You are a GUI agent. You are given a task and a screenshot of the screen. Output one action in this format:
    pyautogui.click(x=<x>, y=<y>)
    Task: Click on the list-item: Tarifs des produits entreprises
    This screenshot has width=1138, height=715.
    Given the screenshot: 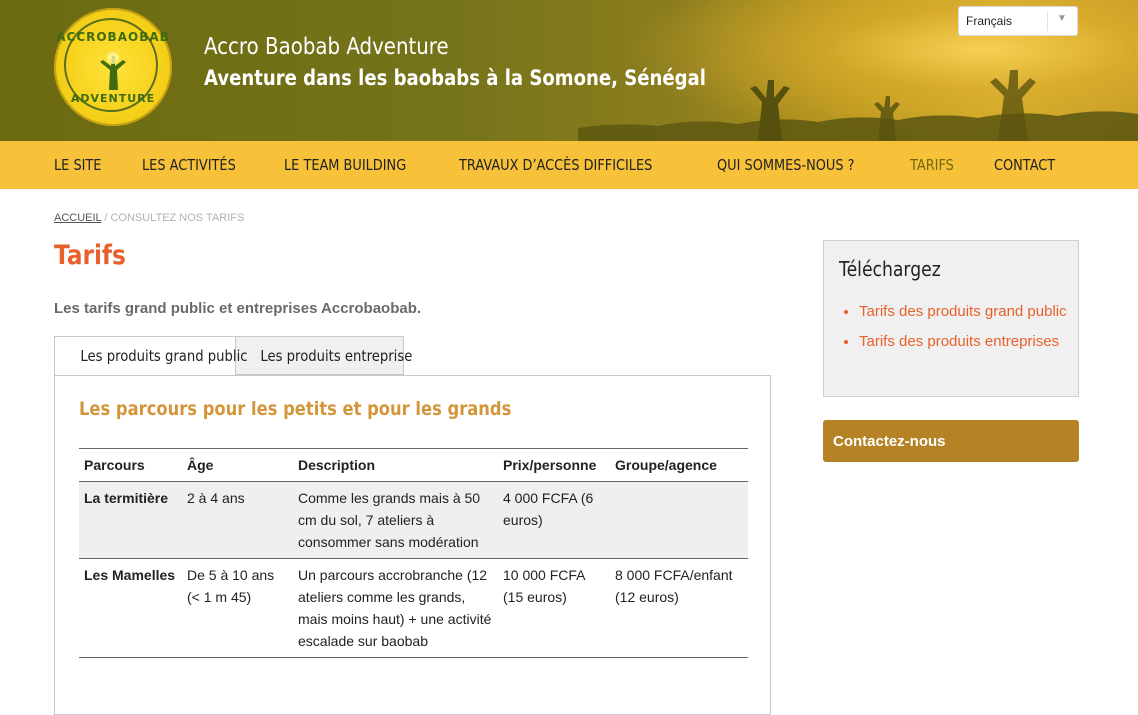 What is the action you would take?
    pyautogui.click(x=971, y=342)
    